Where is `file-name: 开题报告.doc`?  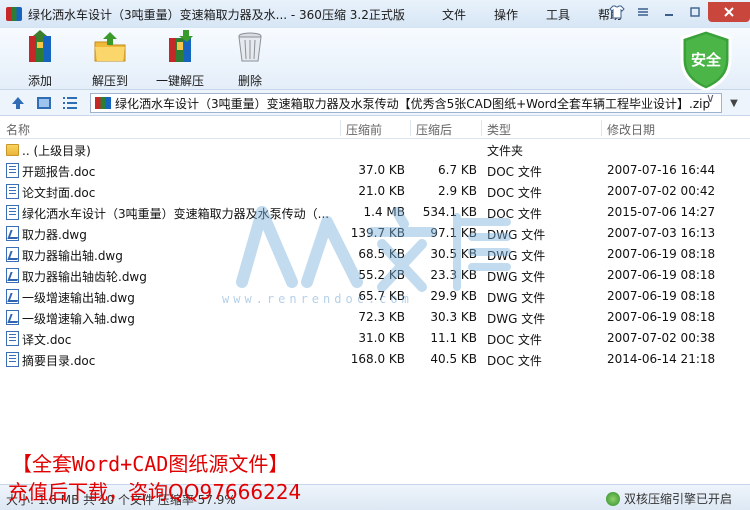 file-name: 开题报告.doc is located at coordinates (59, 172).